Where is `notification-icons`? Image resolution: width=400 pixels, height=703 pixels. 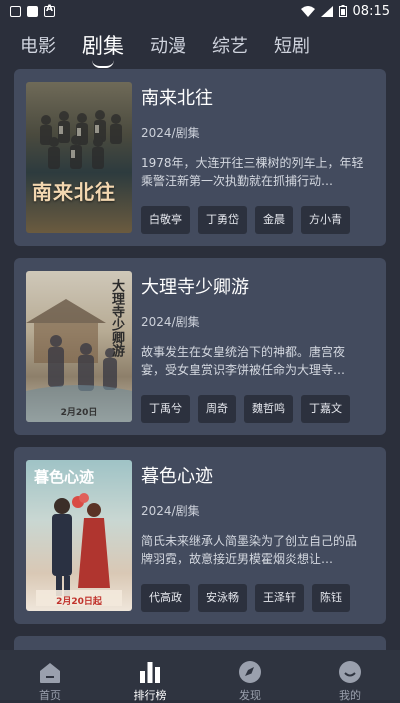 notification-icons is located at coordinates (32, 10).